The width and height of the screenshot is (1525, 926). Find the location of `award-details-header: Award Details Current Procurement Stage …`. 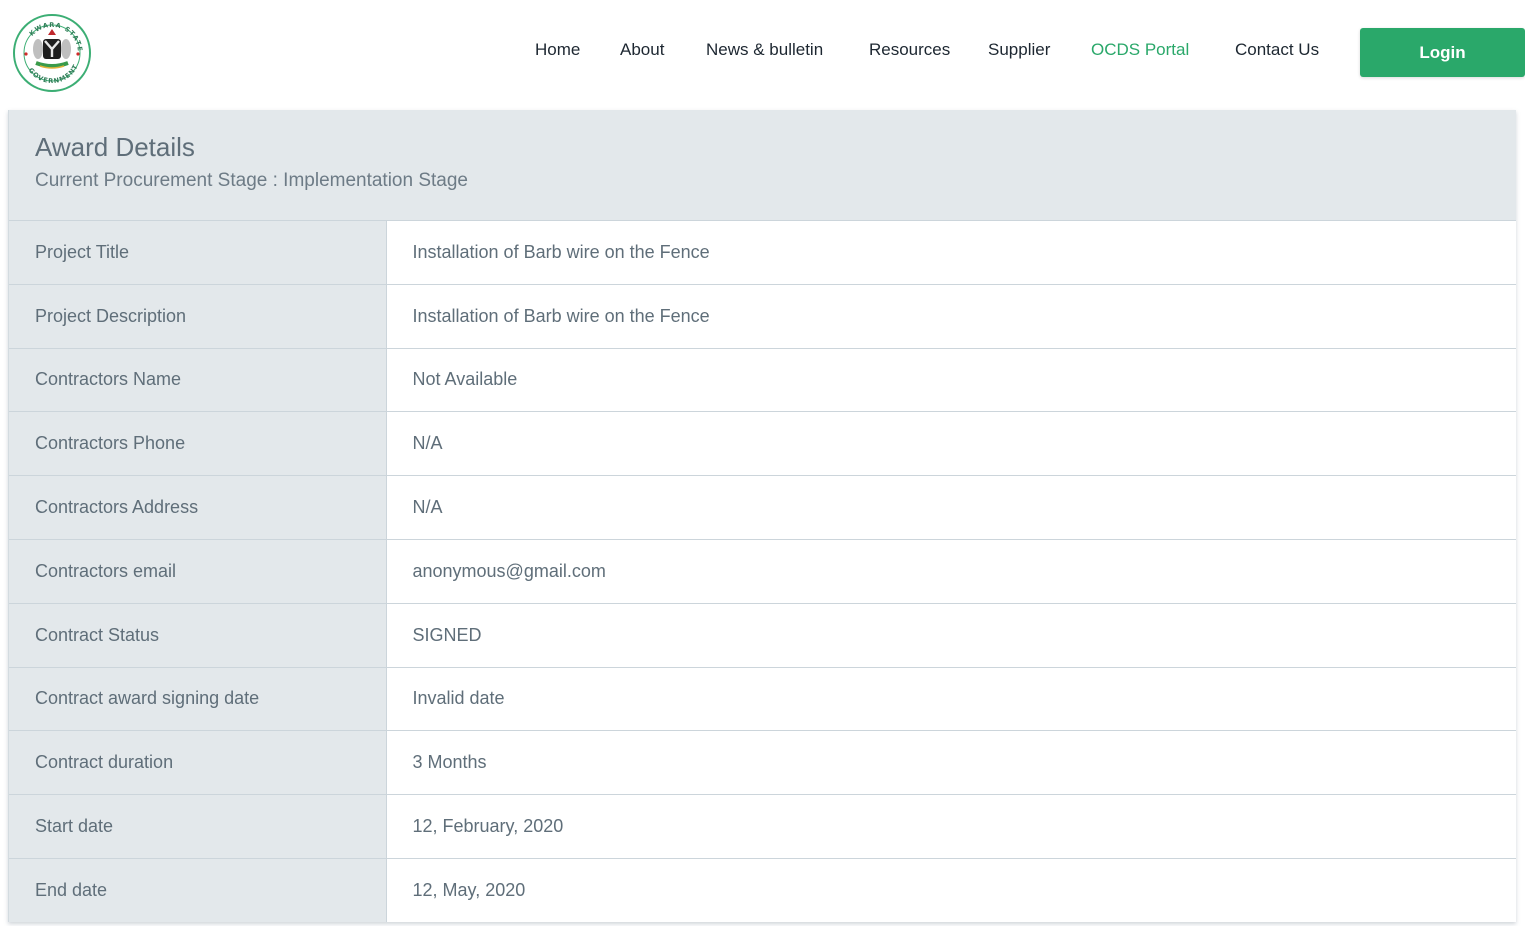

award-details-header: Award Details Current Procurement Stage … is located at coordinates (762, 165).